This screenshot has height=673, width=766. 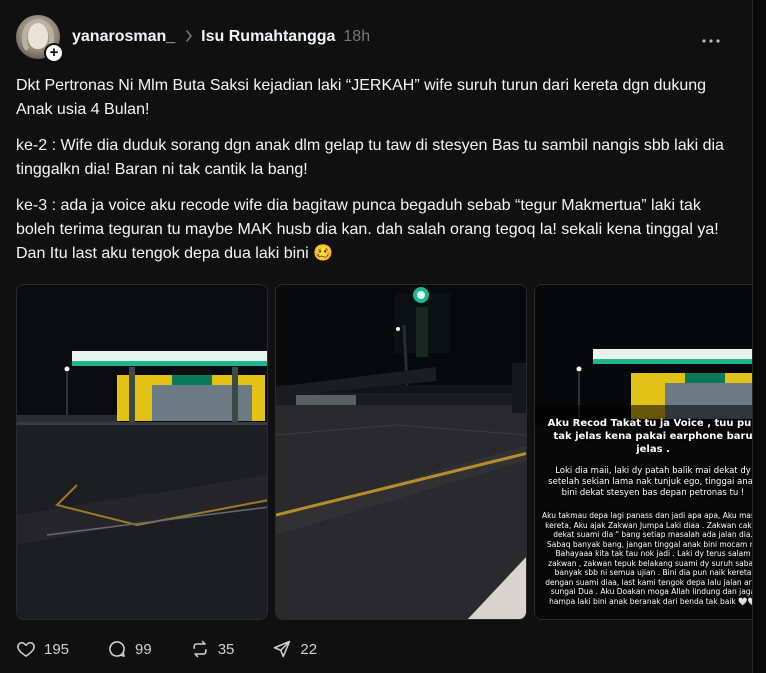 What do you see at coordinates (189, 37) in the screenshot?
I see `chevron-right-icon` at bounding box center [189, 37].